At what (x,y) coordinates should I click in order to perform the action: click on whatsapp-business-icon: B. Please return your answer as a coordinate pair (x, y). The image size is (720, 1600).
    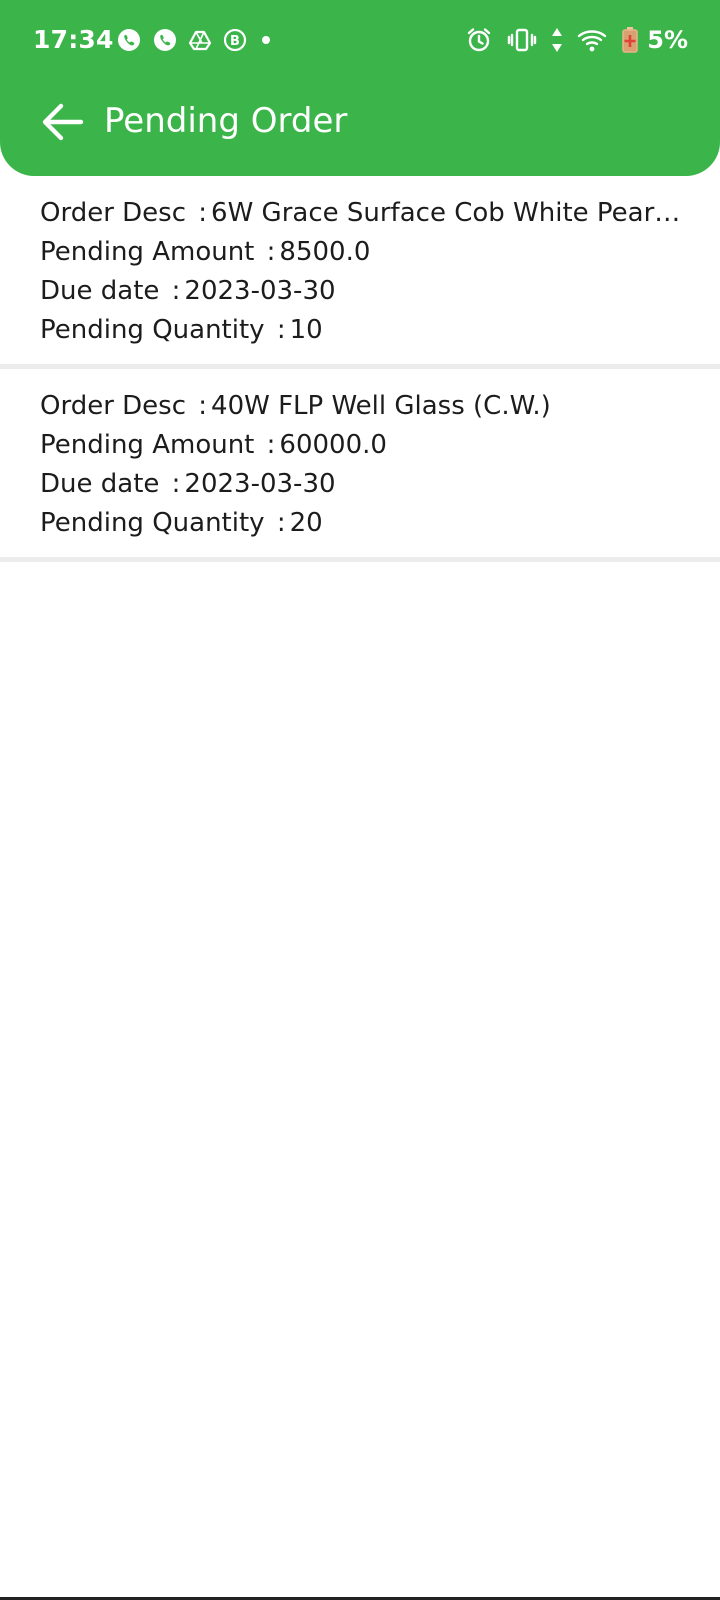
    Looking at the image, I should click on (235, 40).